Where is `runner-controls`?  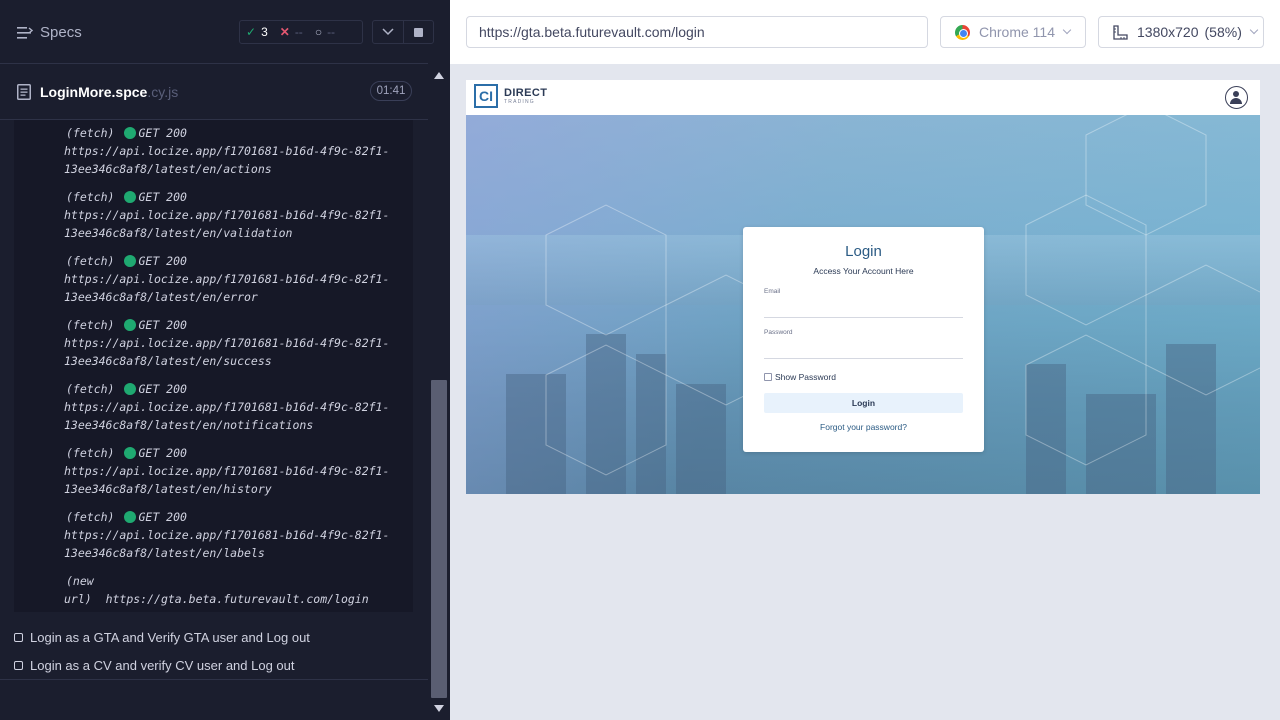
runner-controls is located at coordinates (403, 32).